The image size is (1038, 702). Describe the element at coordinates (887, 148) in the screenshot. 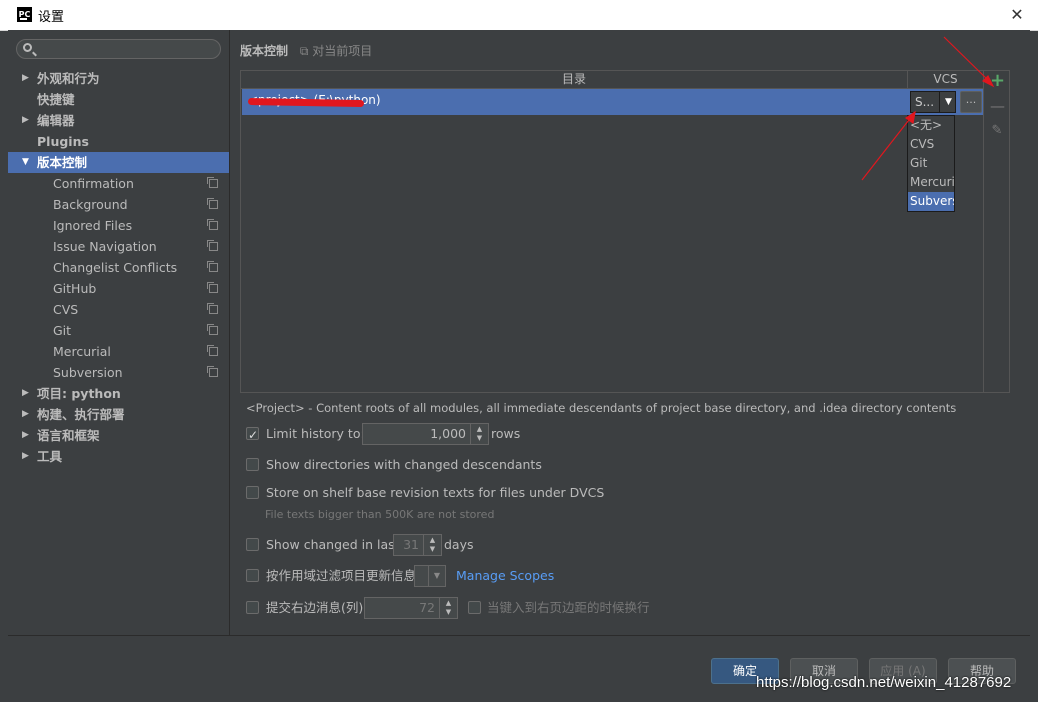

I see `arrow-to-vcs-select` at that location.